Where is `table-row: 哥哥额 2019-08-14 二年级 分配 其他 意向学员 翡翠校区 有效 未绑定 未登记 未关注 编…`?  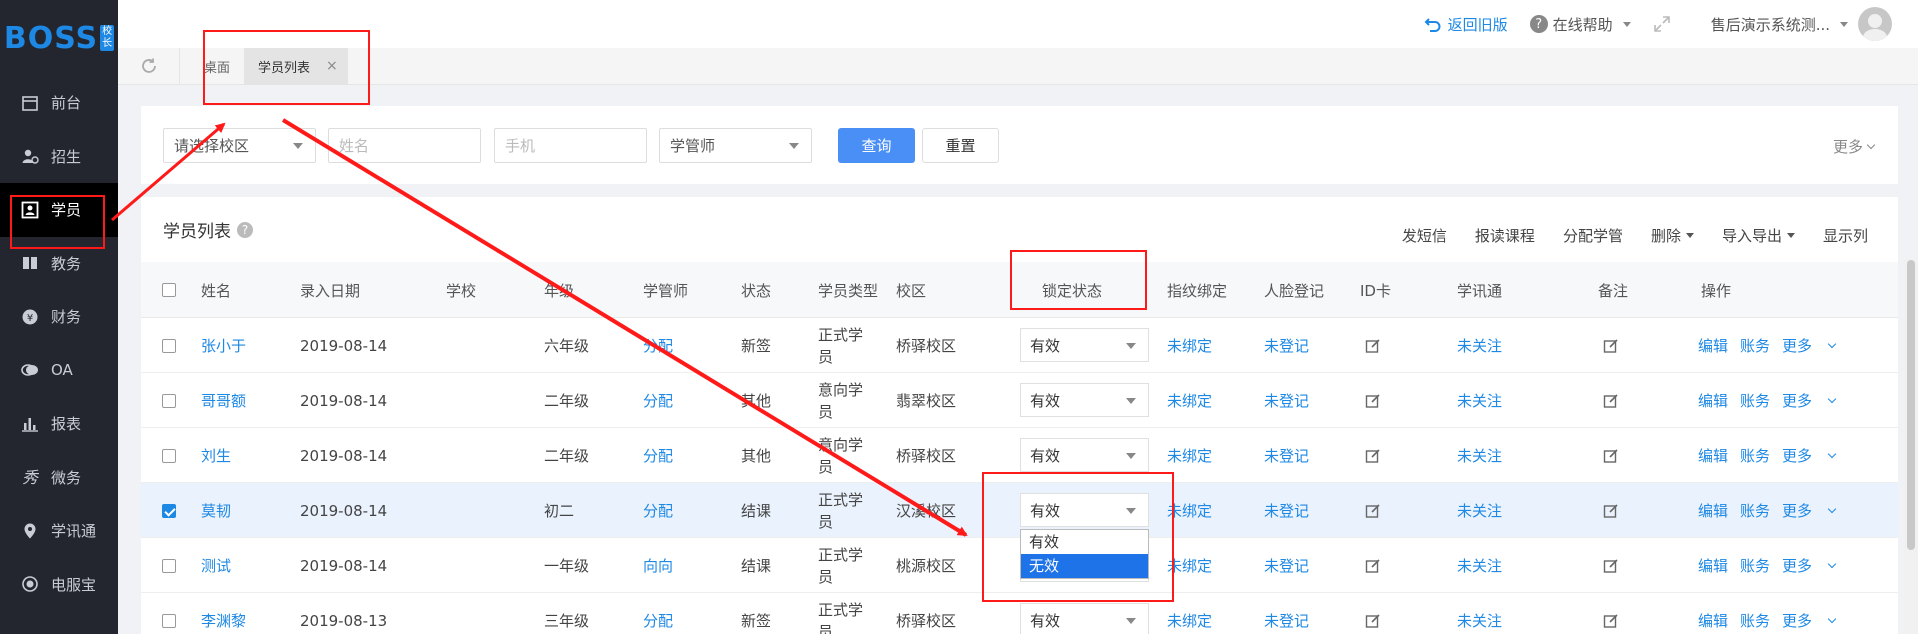
table-row: 哥哥额 2019-08-14 二年级 分配 其他 意向学员 翡翠校区 有效 未绑定 未登记 未关注 编… is located at coordinates (1019, 400).